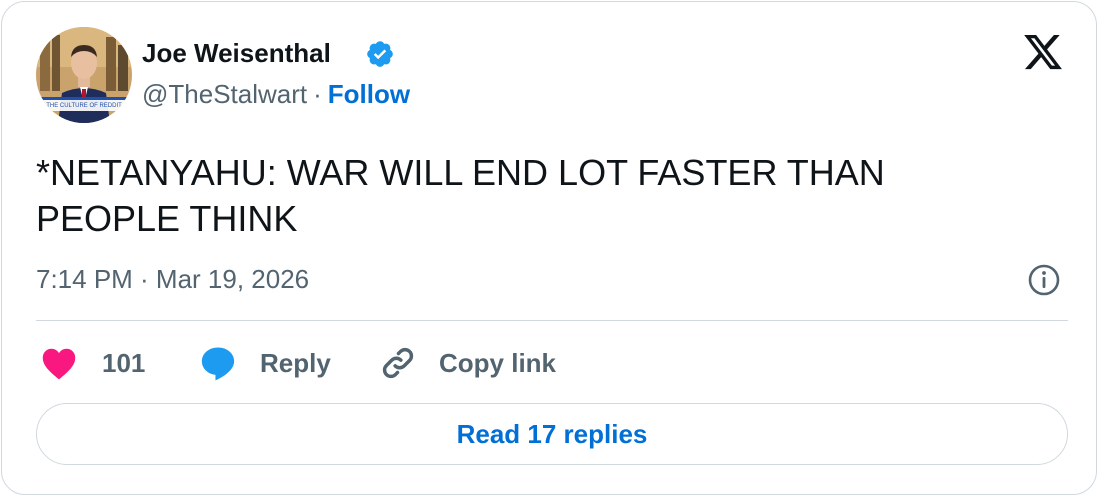 This screenshot has height=498, width=1100. What do you see at coordinates (236, 53) in the screenshot?
I see `author-name: Joe Weisenthal` at bounding box center [236, 53].